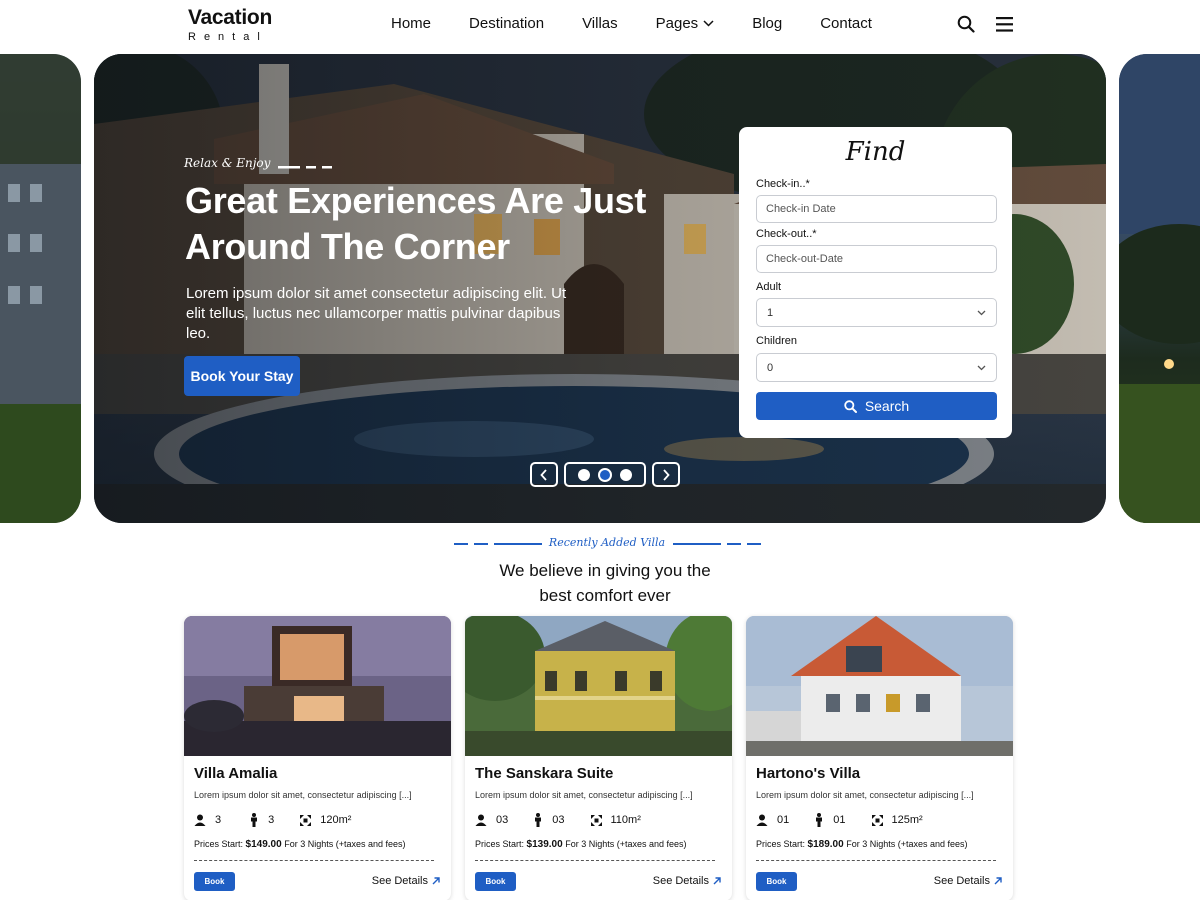 This screenshot has width=1200, height=900. I want to click on room-count: 3, so click(271, 820).